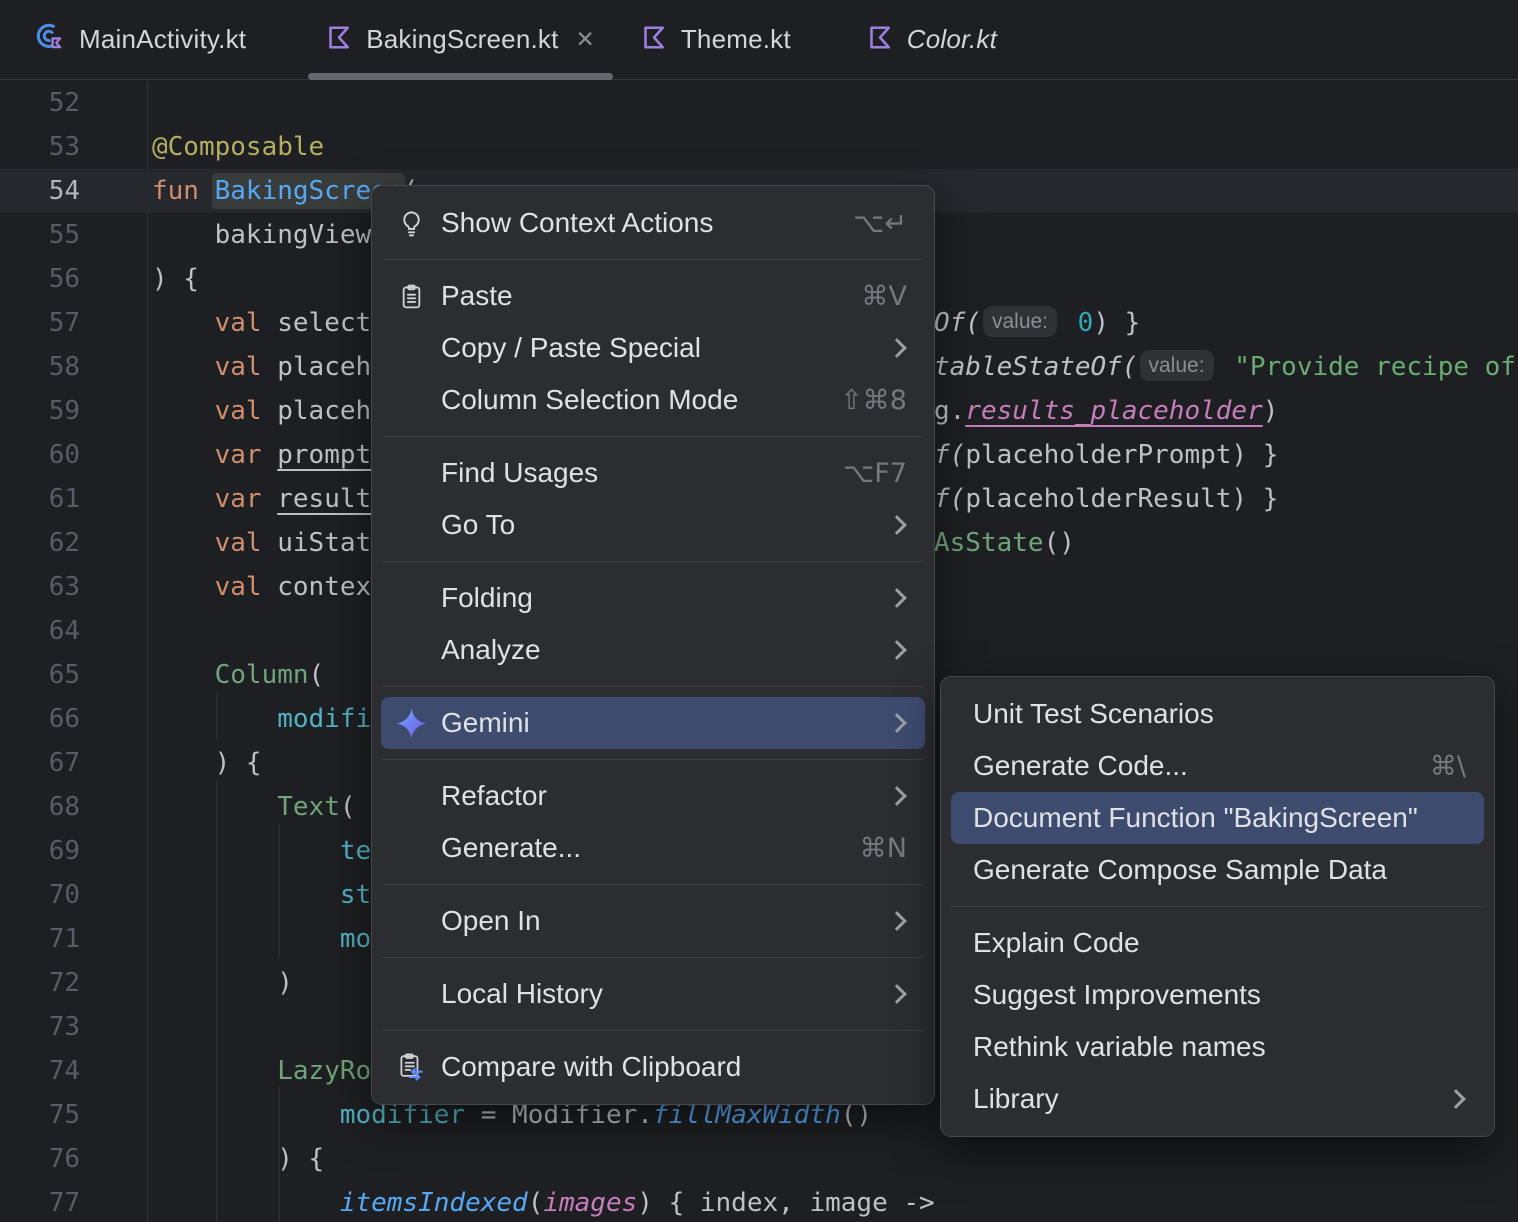 Image resolution: width=1518 pixels, height=1222 pixels. I want to click on tab-bakingscreen-kt: BakingScreen.kt ✕, so click(460, 40).